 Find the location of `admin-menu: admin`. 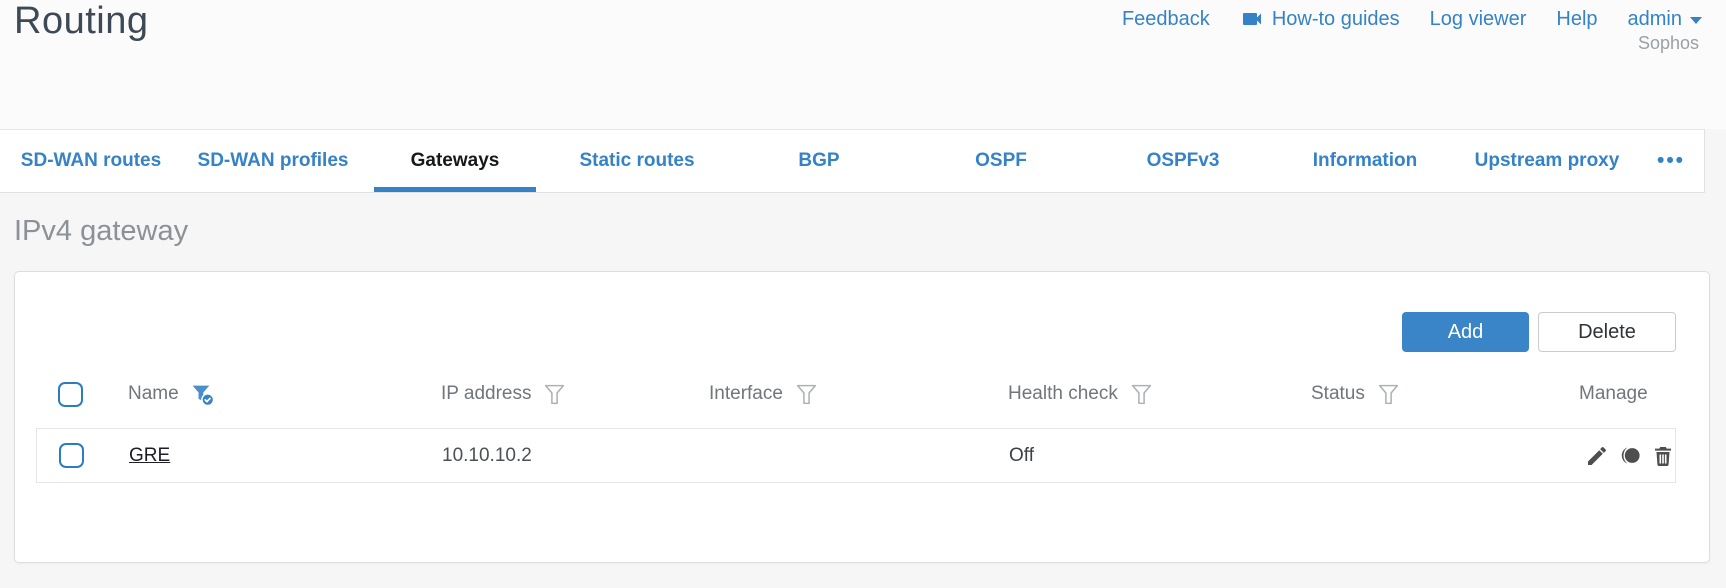

admin-menu: admin is located at coordinates (1665, 19).